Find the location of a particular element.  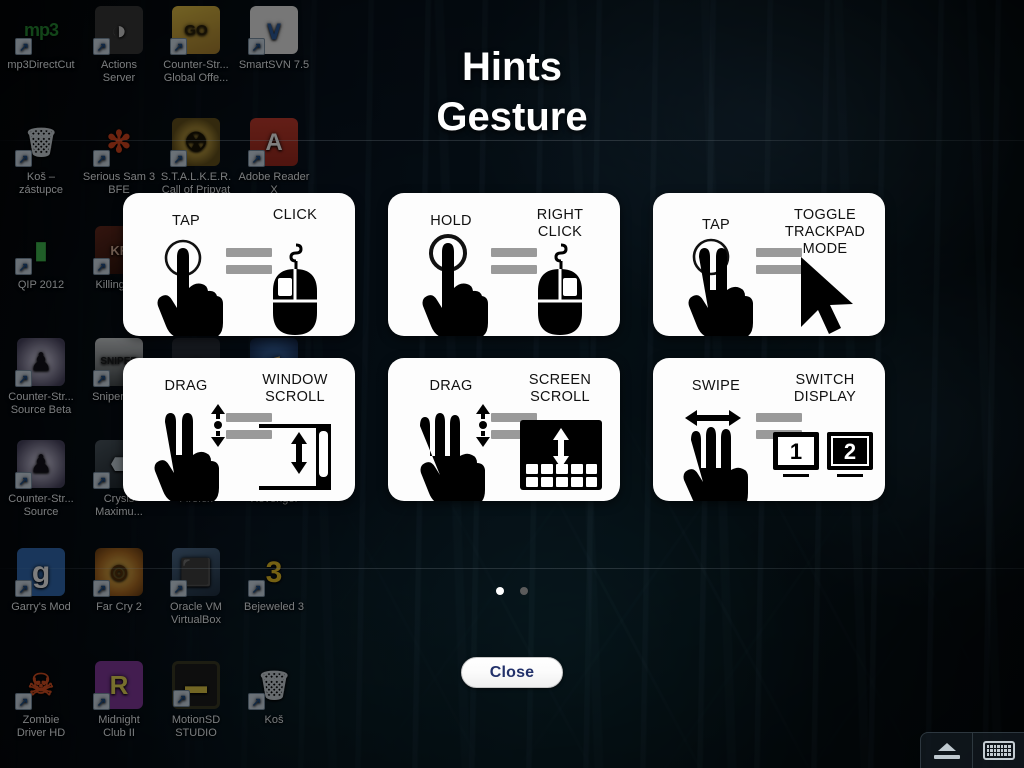

page-title: Hints Gesture is located at coordinates (512, 92).